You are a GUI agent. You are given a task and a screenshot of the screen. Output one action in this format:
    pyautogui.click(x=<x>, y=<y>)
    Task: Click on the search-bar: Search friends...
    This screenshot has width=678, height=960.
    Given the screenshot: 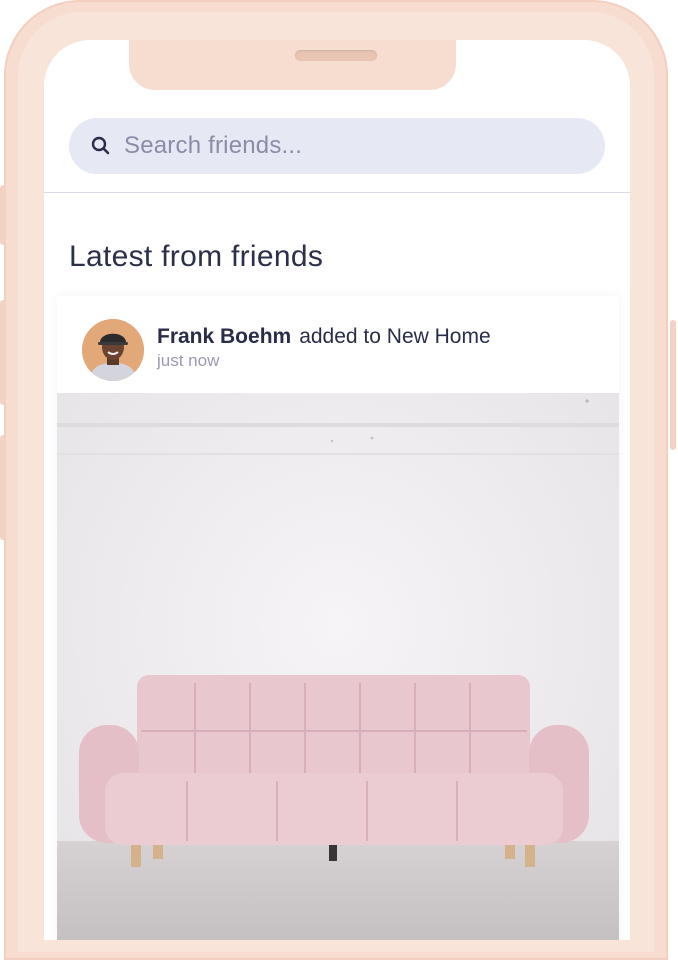 What is the action you would take?
    pyautogui.click(x=337, y=146)
    